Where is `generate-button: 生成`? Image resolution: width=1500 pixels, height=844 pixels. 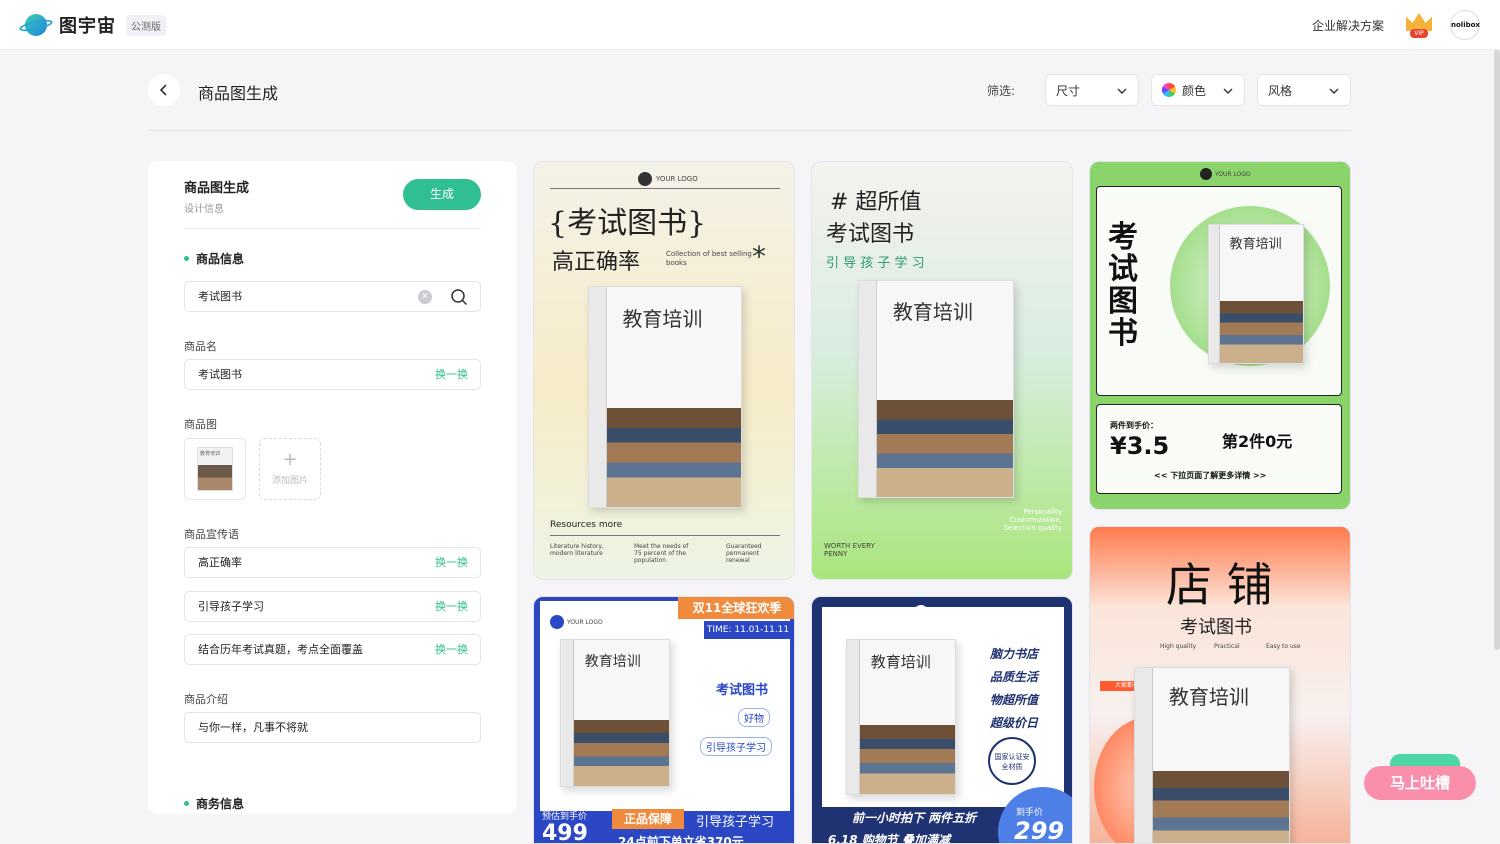 generate-button: 生成 is located at coordinates (442, 194).